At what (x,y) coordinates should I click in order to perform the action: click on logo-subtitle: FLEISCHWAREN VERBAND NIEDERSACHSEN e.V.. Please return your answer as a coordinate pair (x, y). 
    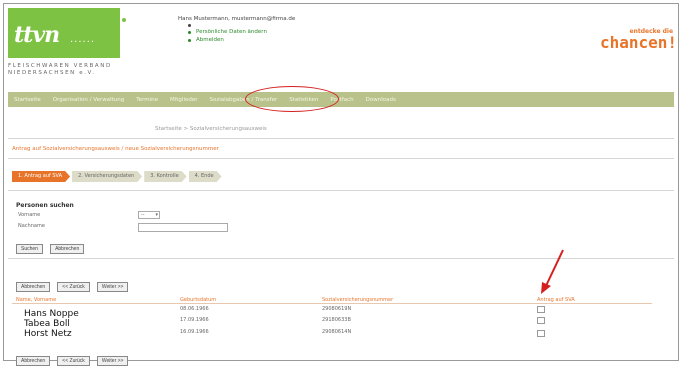
    Looking at the image, I should click on (60, 70).